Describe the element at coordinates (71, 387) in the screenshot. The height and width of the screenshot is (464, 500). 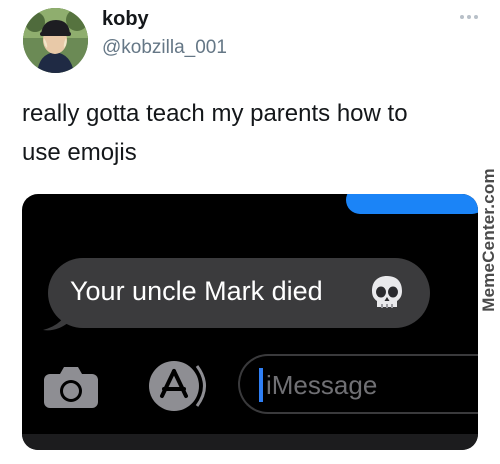
I see `camera-icon` at that location.